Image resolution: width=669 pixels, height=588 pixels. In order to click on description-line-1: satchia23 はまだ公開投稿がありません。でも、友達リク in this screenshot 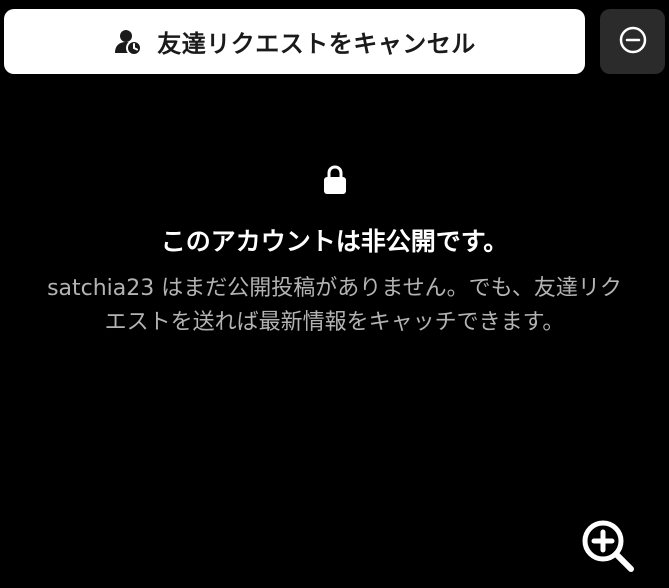, I will do `click(334, 288)`.